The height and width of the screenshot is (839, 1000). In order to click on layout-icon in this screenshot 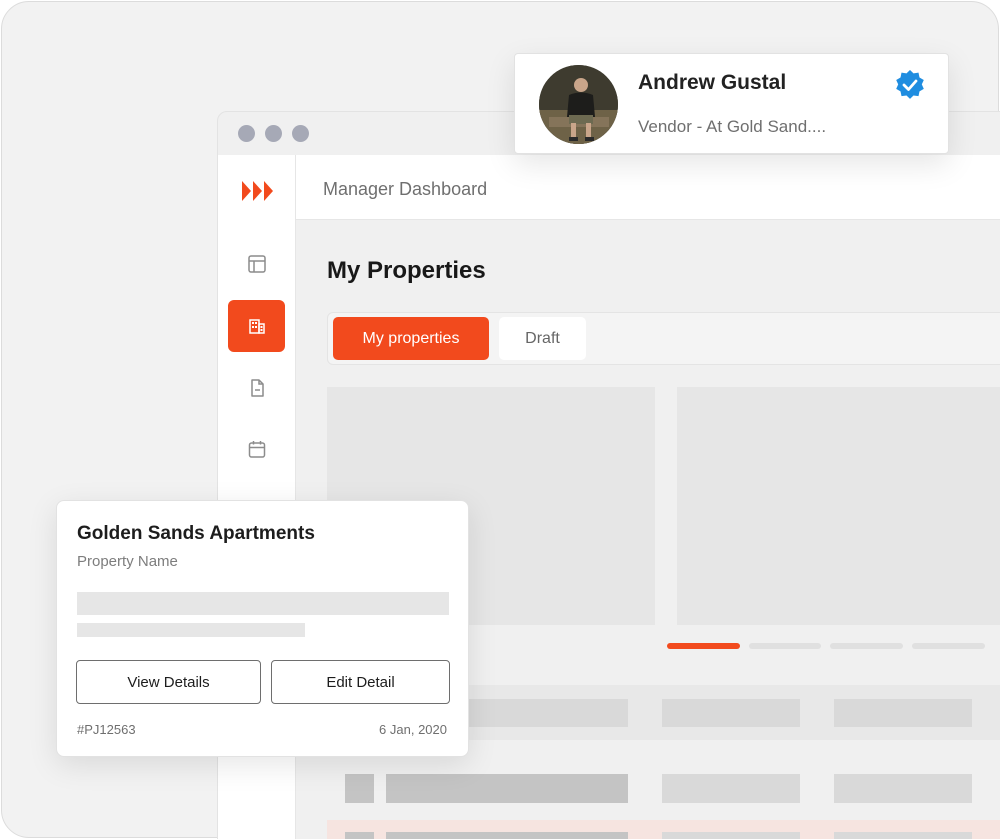, I will do `click(256, 264)`.